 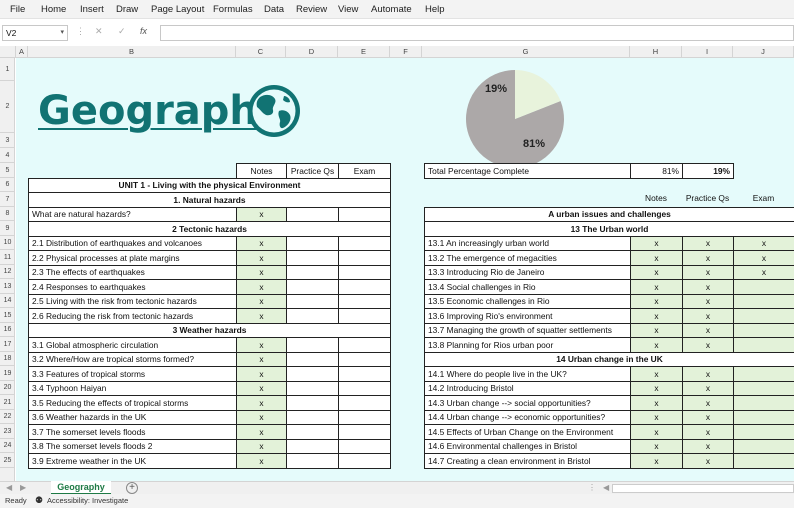 What do you see at coordinates (606, 487) in the screenshot?
I see `scroll-left-icon: ◀` at bounding box center [606, 487].